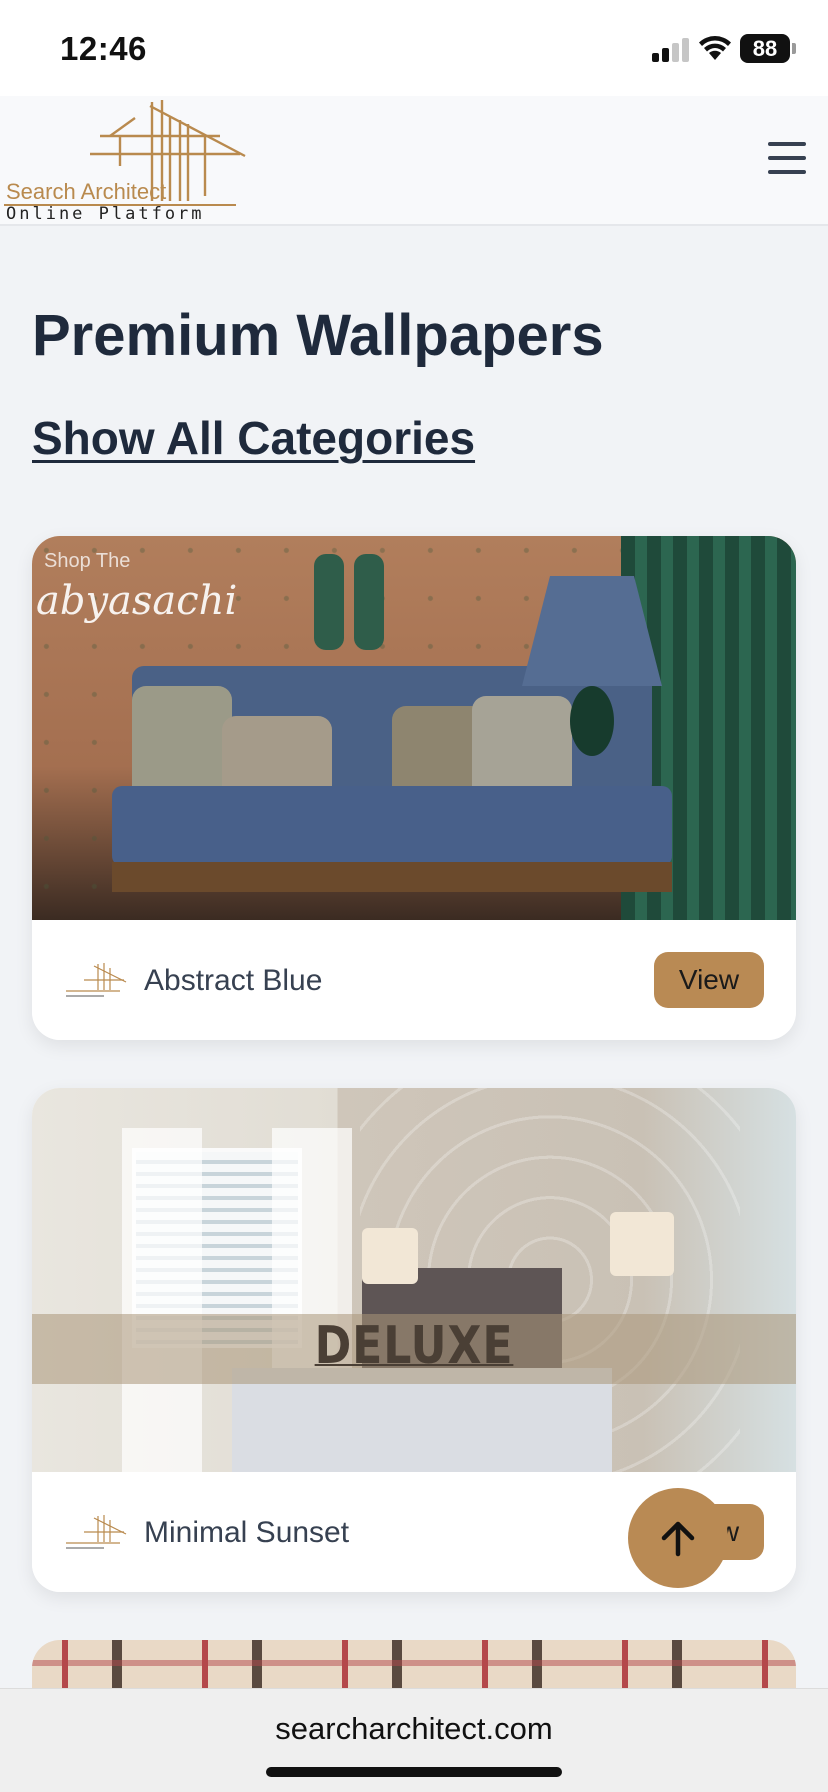 This screenshot has width=828, height=1792. I want to click on view-button: View, so click(709, 980).